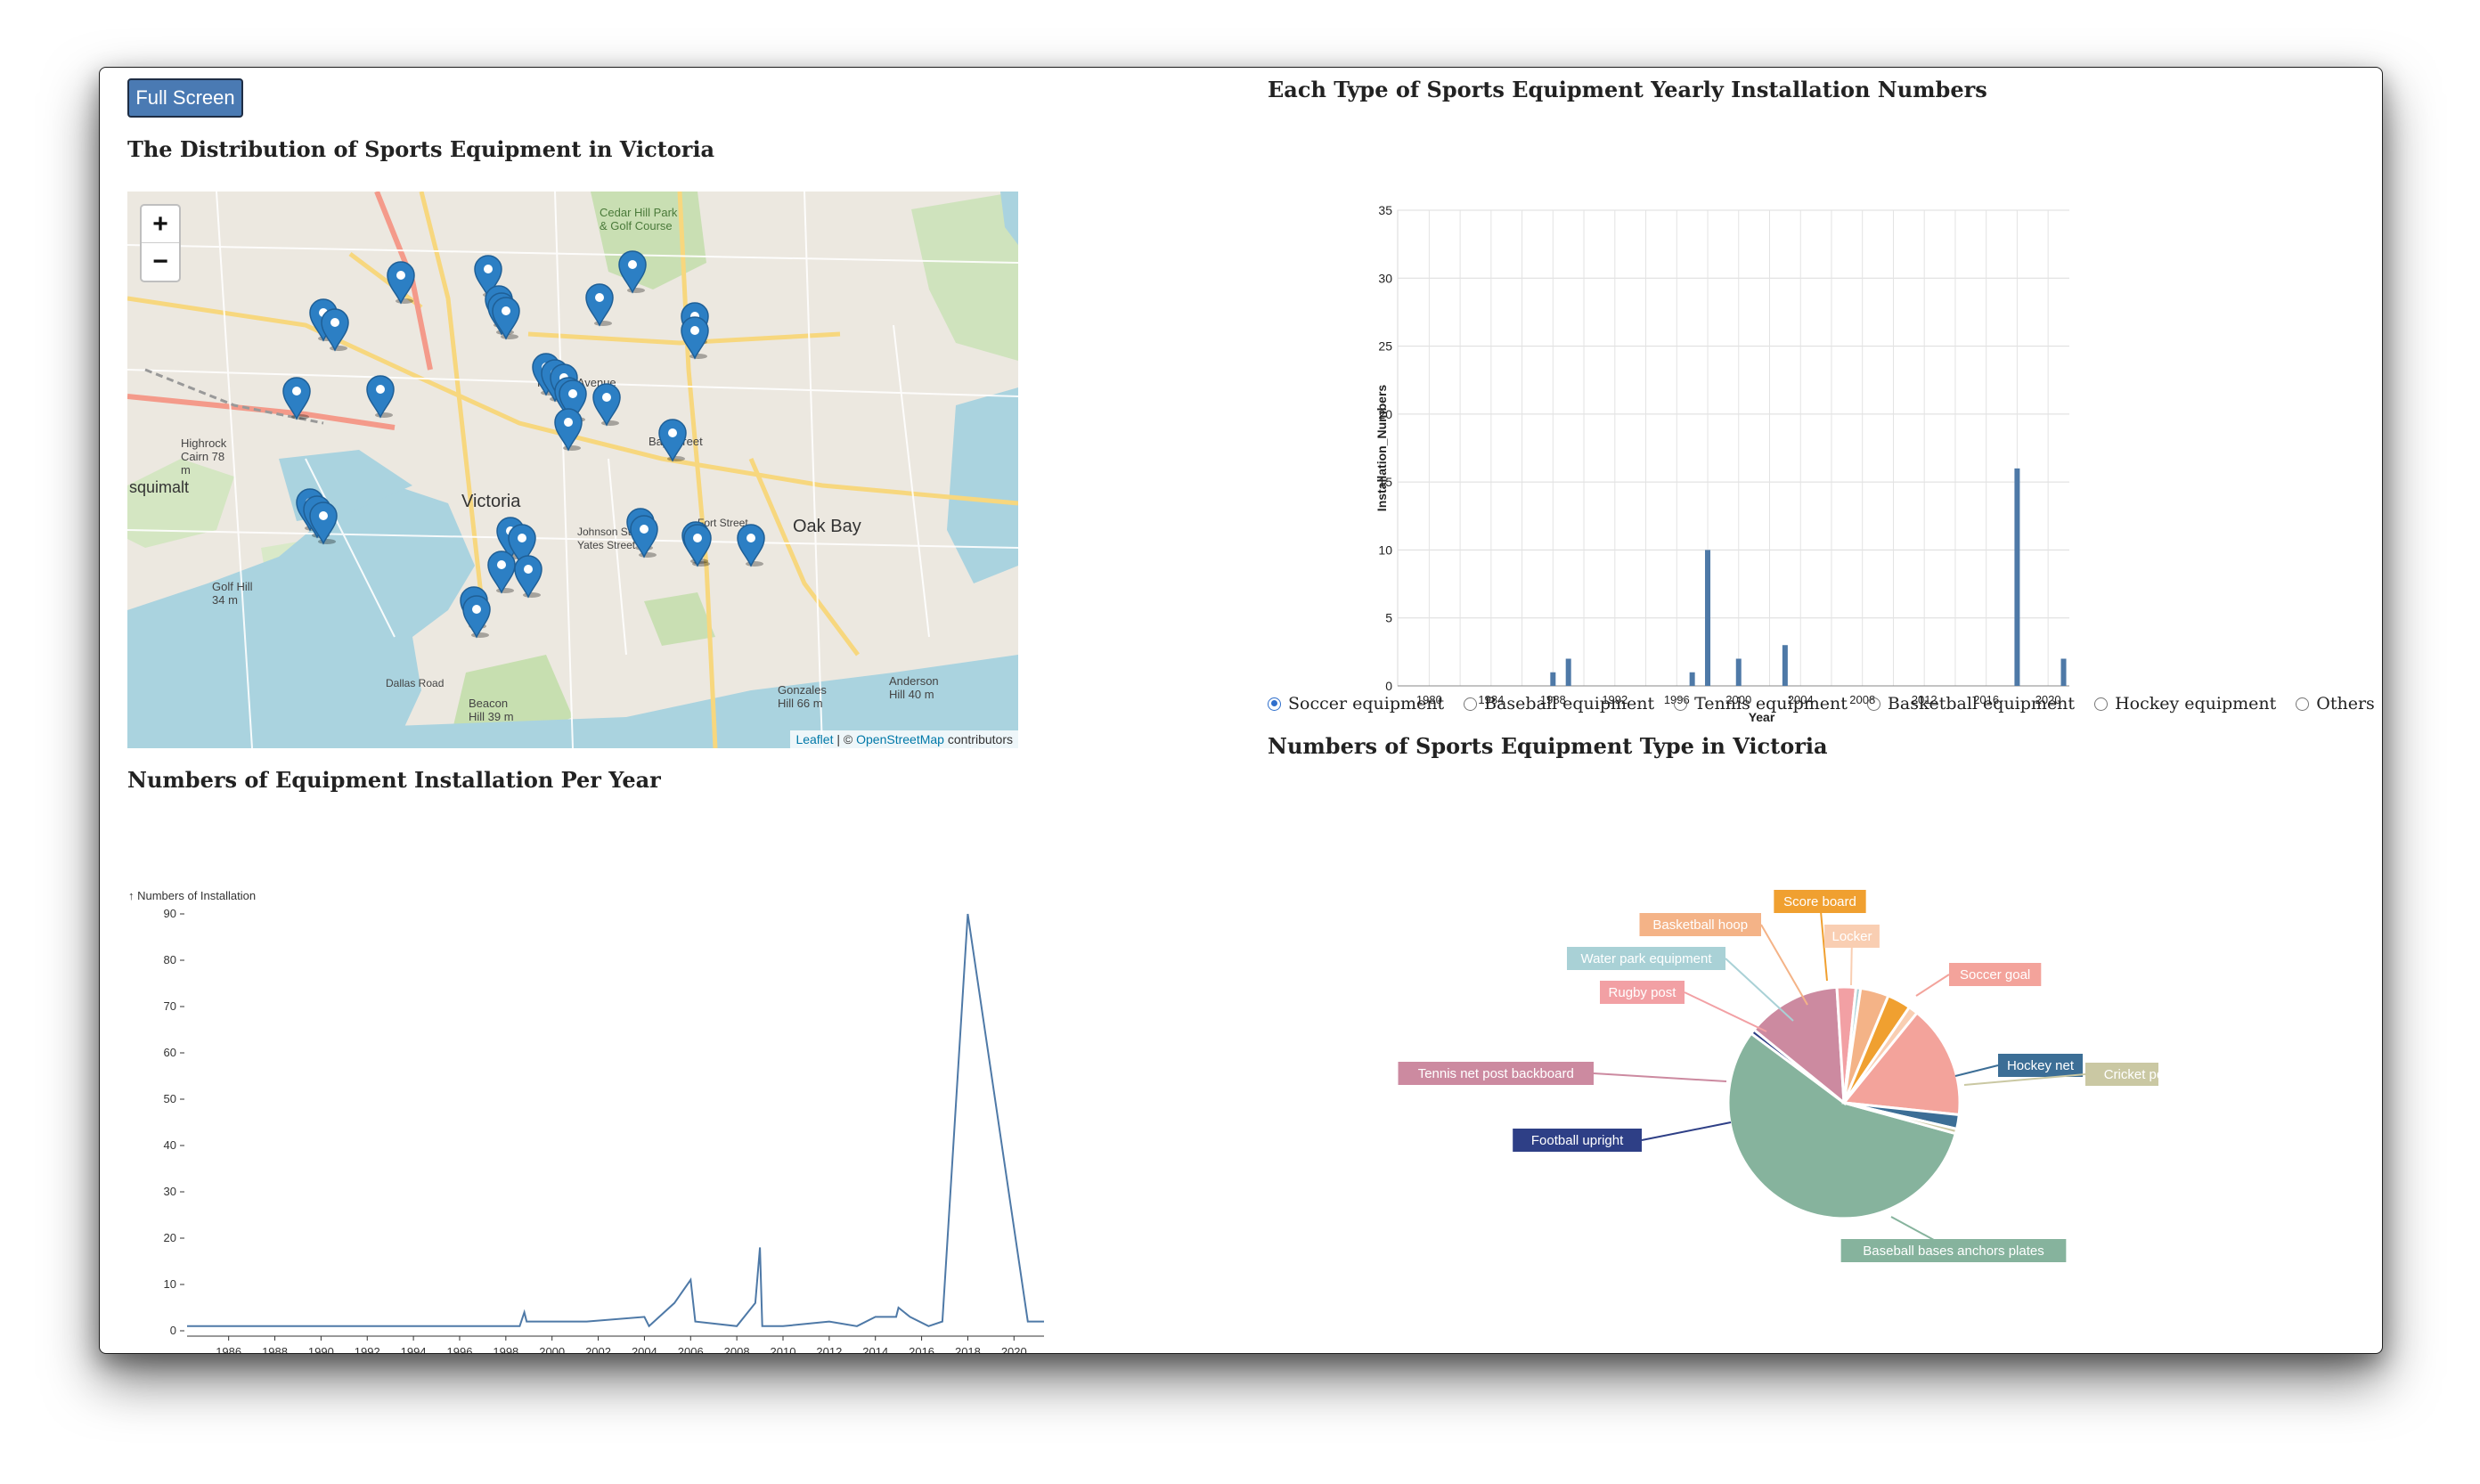  Describe the element at coordinates (827, 526) in the screenshot. I see `map-label-oak-bay: Oak Bay` at that location.